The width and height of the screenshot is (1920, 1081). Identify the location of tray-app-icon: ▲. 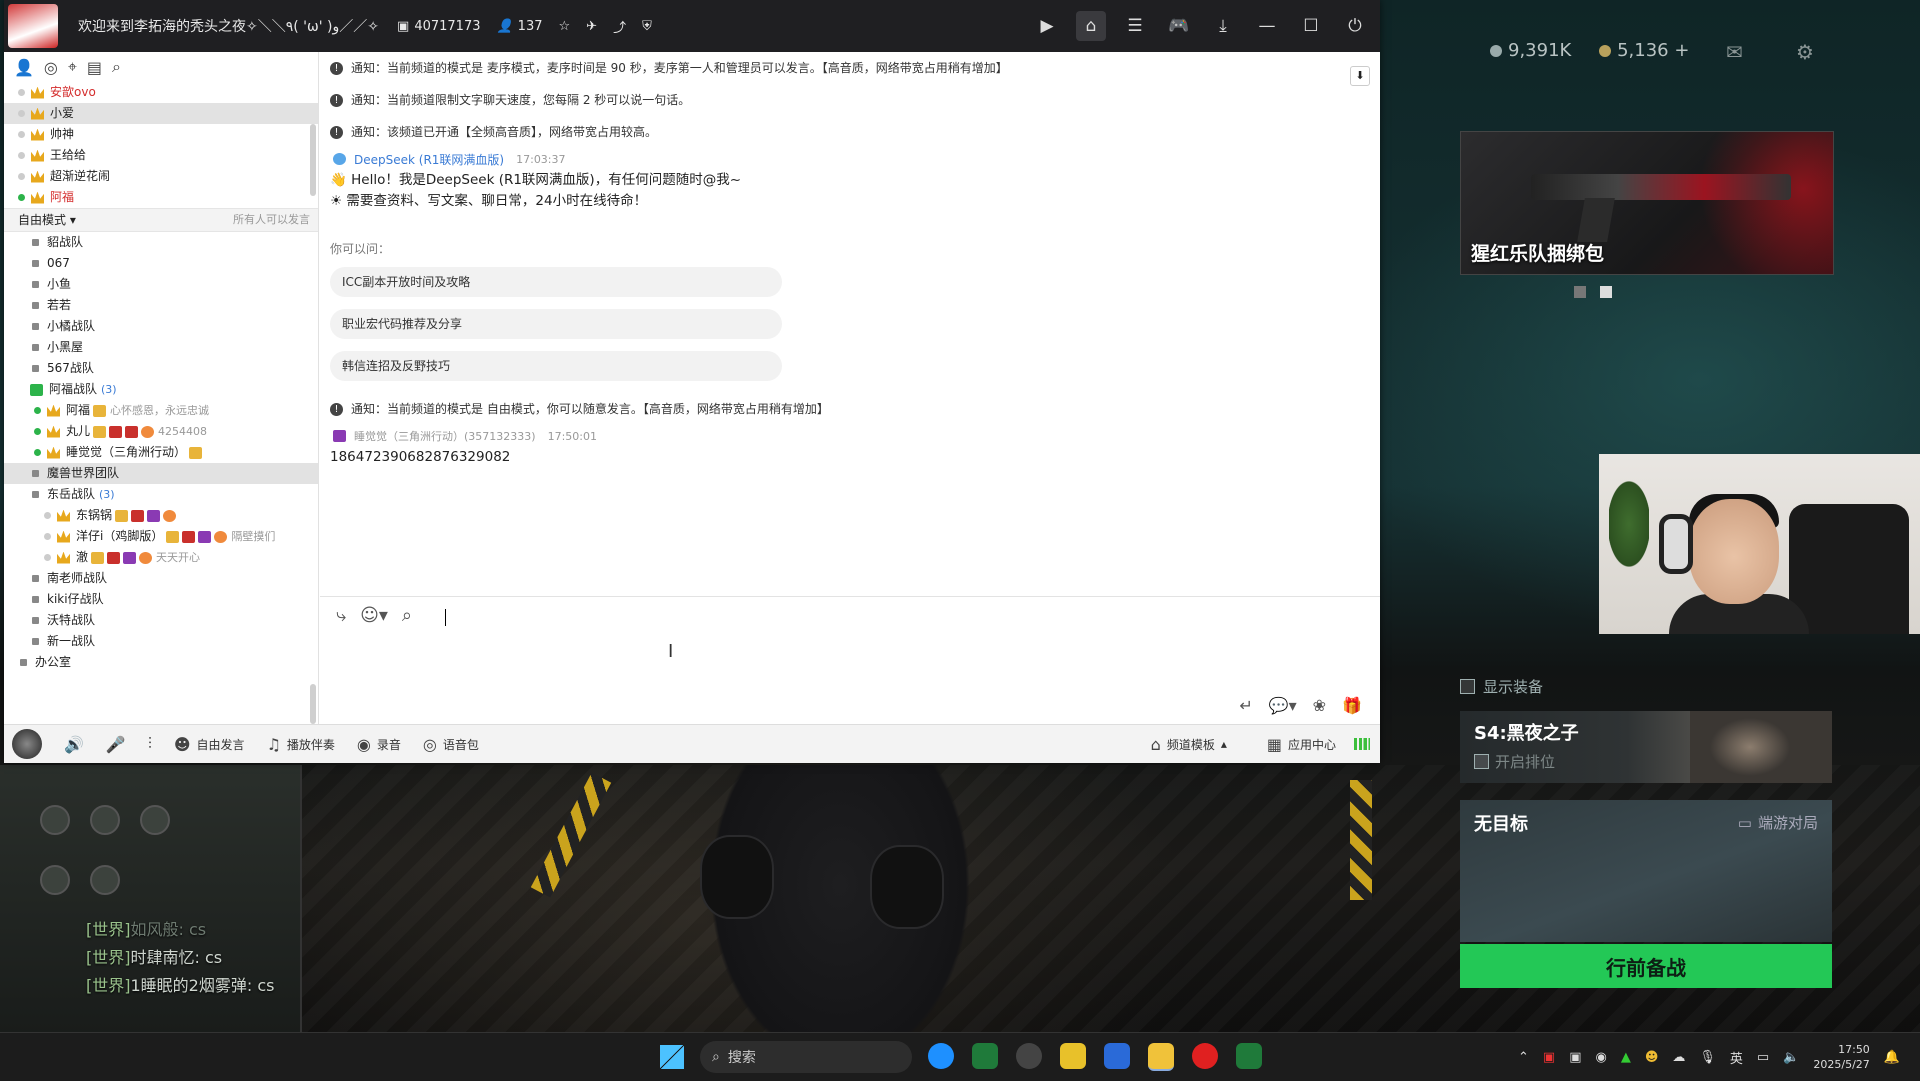
(1626, 1057).